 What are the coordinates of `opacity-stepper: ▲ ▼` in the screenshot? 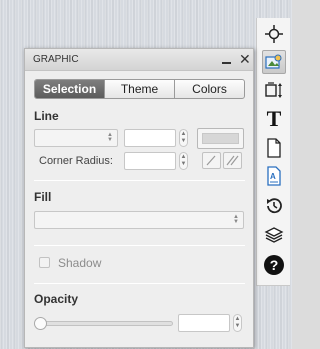 It's located at (237, 323).